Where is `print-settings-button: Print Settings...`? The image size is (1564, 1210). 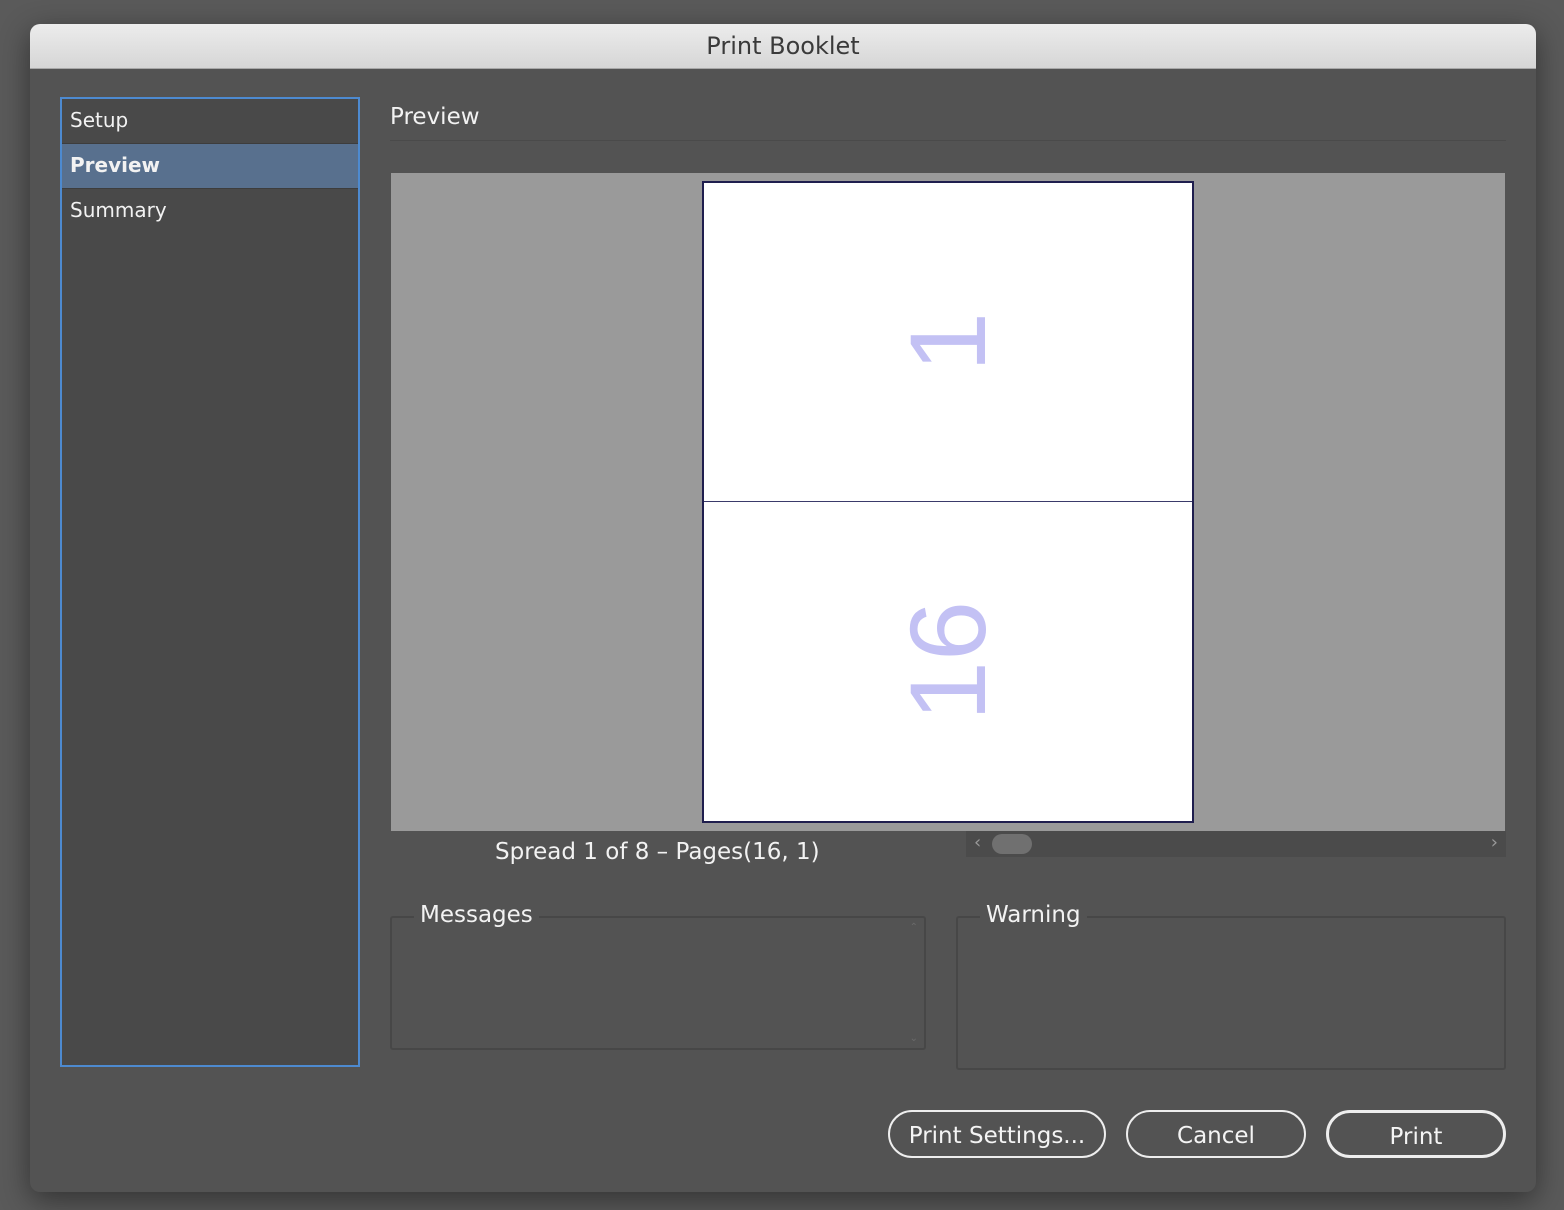 print-settings-button: Print Settings... is located at coordinates (997, 1134).